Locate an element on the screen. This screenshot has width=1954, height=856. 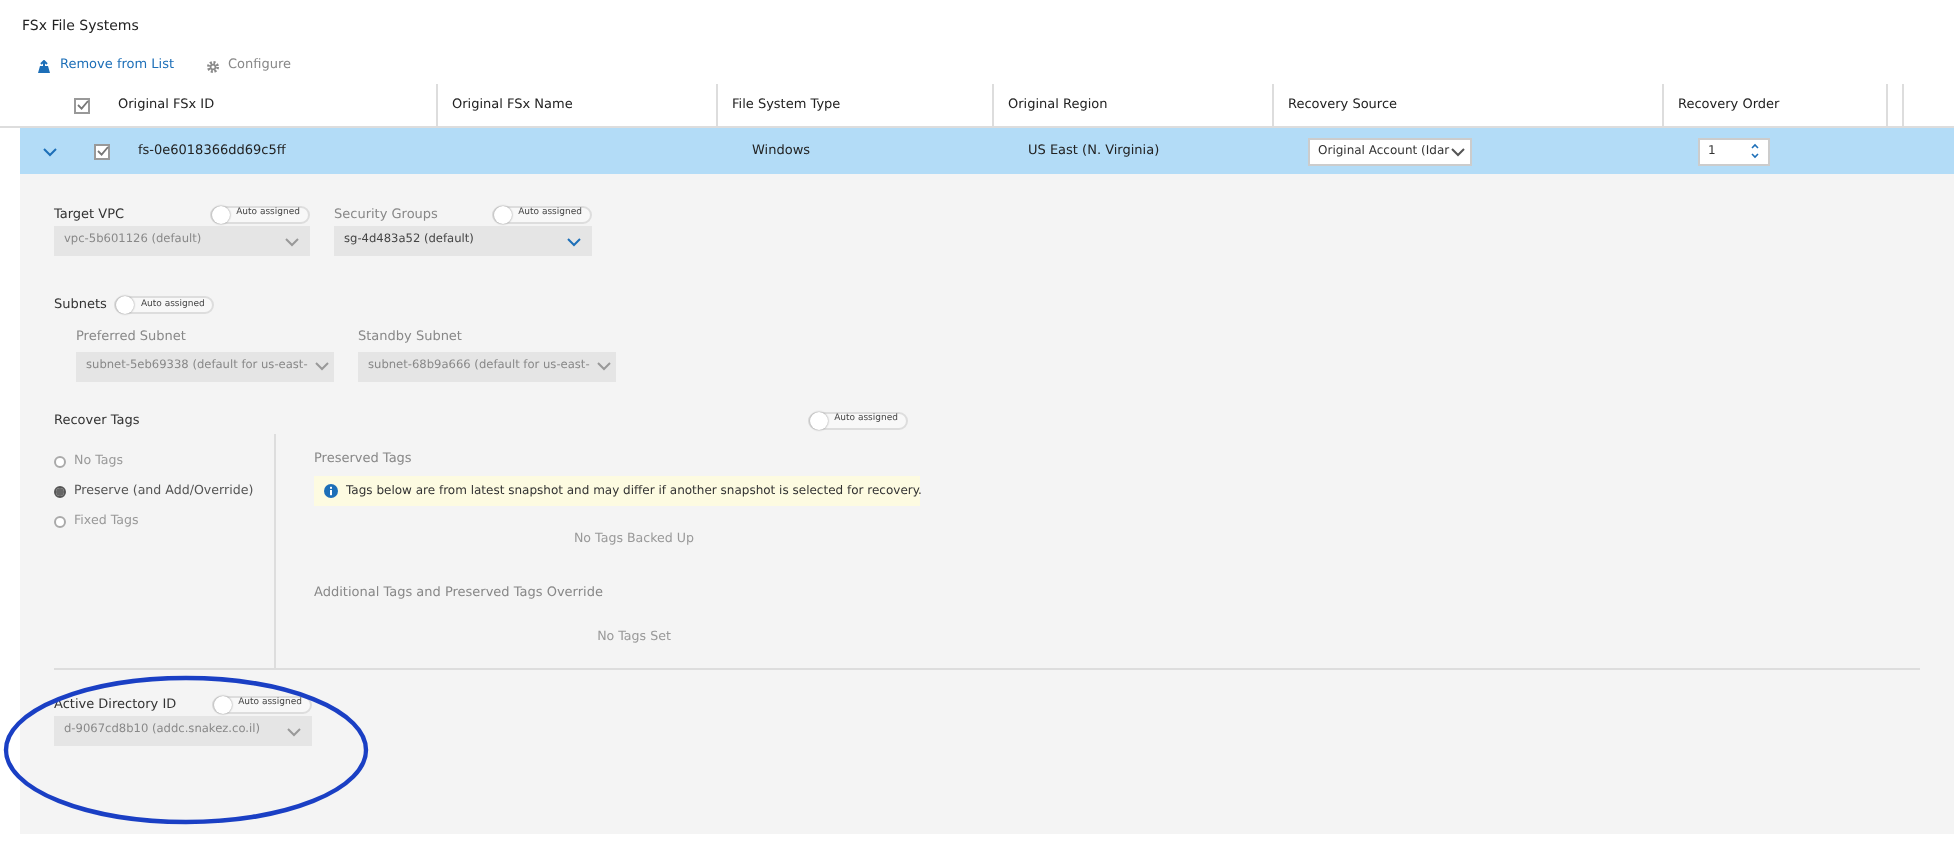
select-all-checkbox is located at coordinates (82, 105).